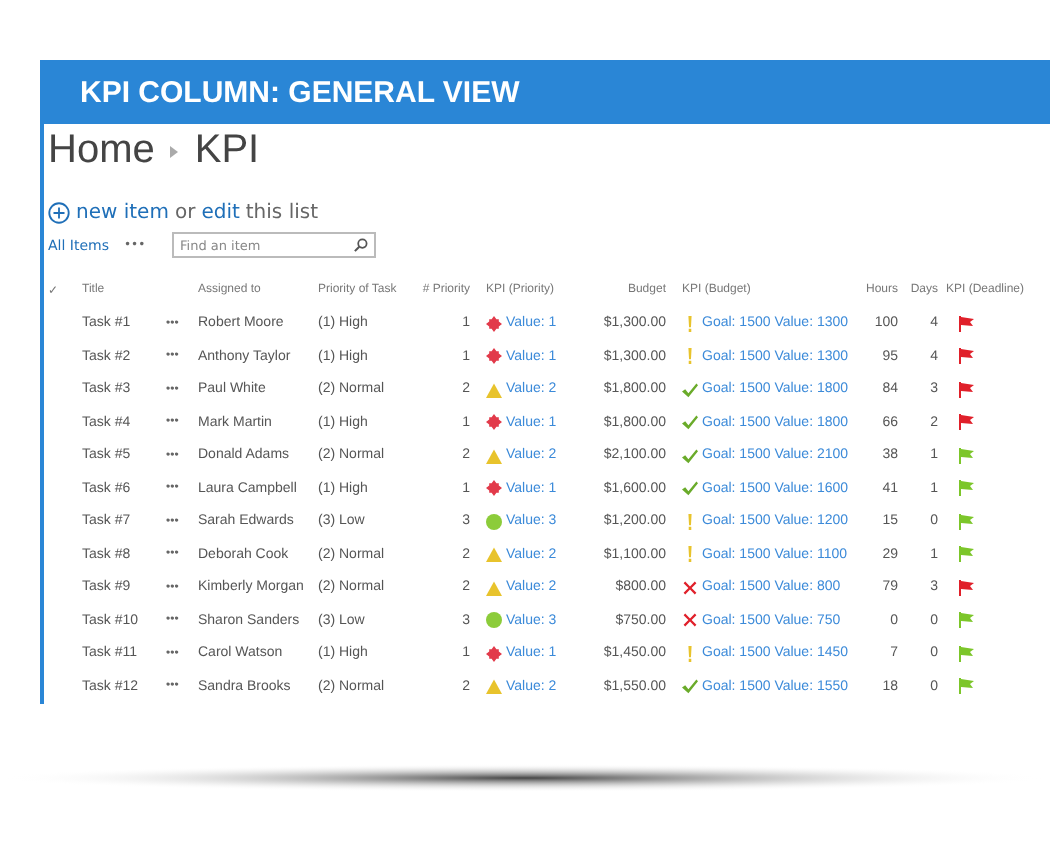 The height and width of the screenshot is (866, 1050). Describe the element at coordinates (220, 213) in the screenshot. I see `edit-link: edit` at that location.